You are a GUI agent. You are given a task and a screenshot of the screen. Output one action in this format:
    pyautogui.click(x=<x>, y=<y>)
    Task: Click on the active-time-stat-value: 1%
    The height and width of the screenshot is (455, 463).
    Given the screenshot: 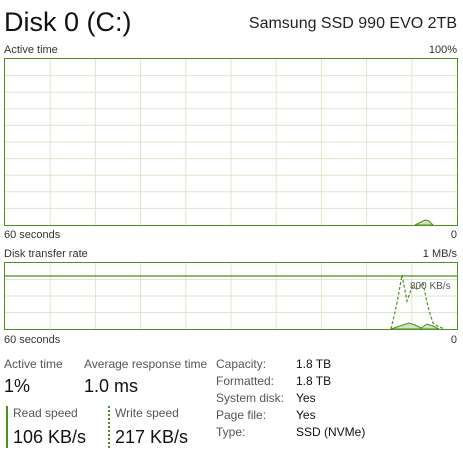 What is the action you would take?
    pyautogui.click(x=17, y=386)
    